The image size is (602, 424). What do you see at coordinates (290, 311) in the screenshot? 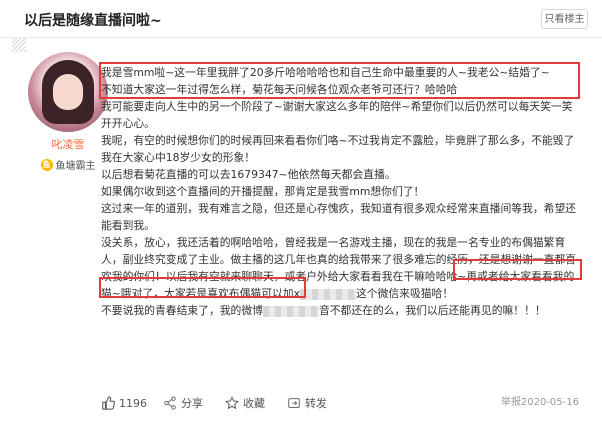
I see `blurred-weibo-name` at bounding box center [290, 311].